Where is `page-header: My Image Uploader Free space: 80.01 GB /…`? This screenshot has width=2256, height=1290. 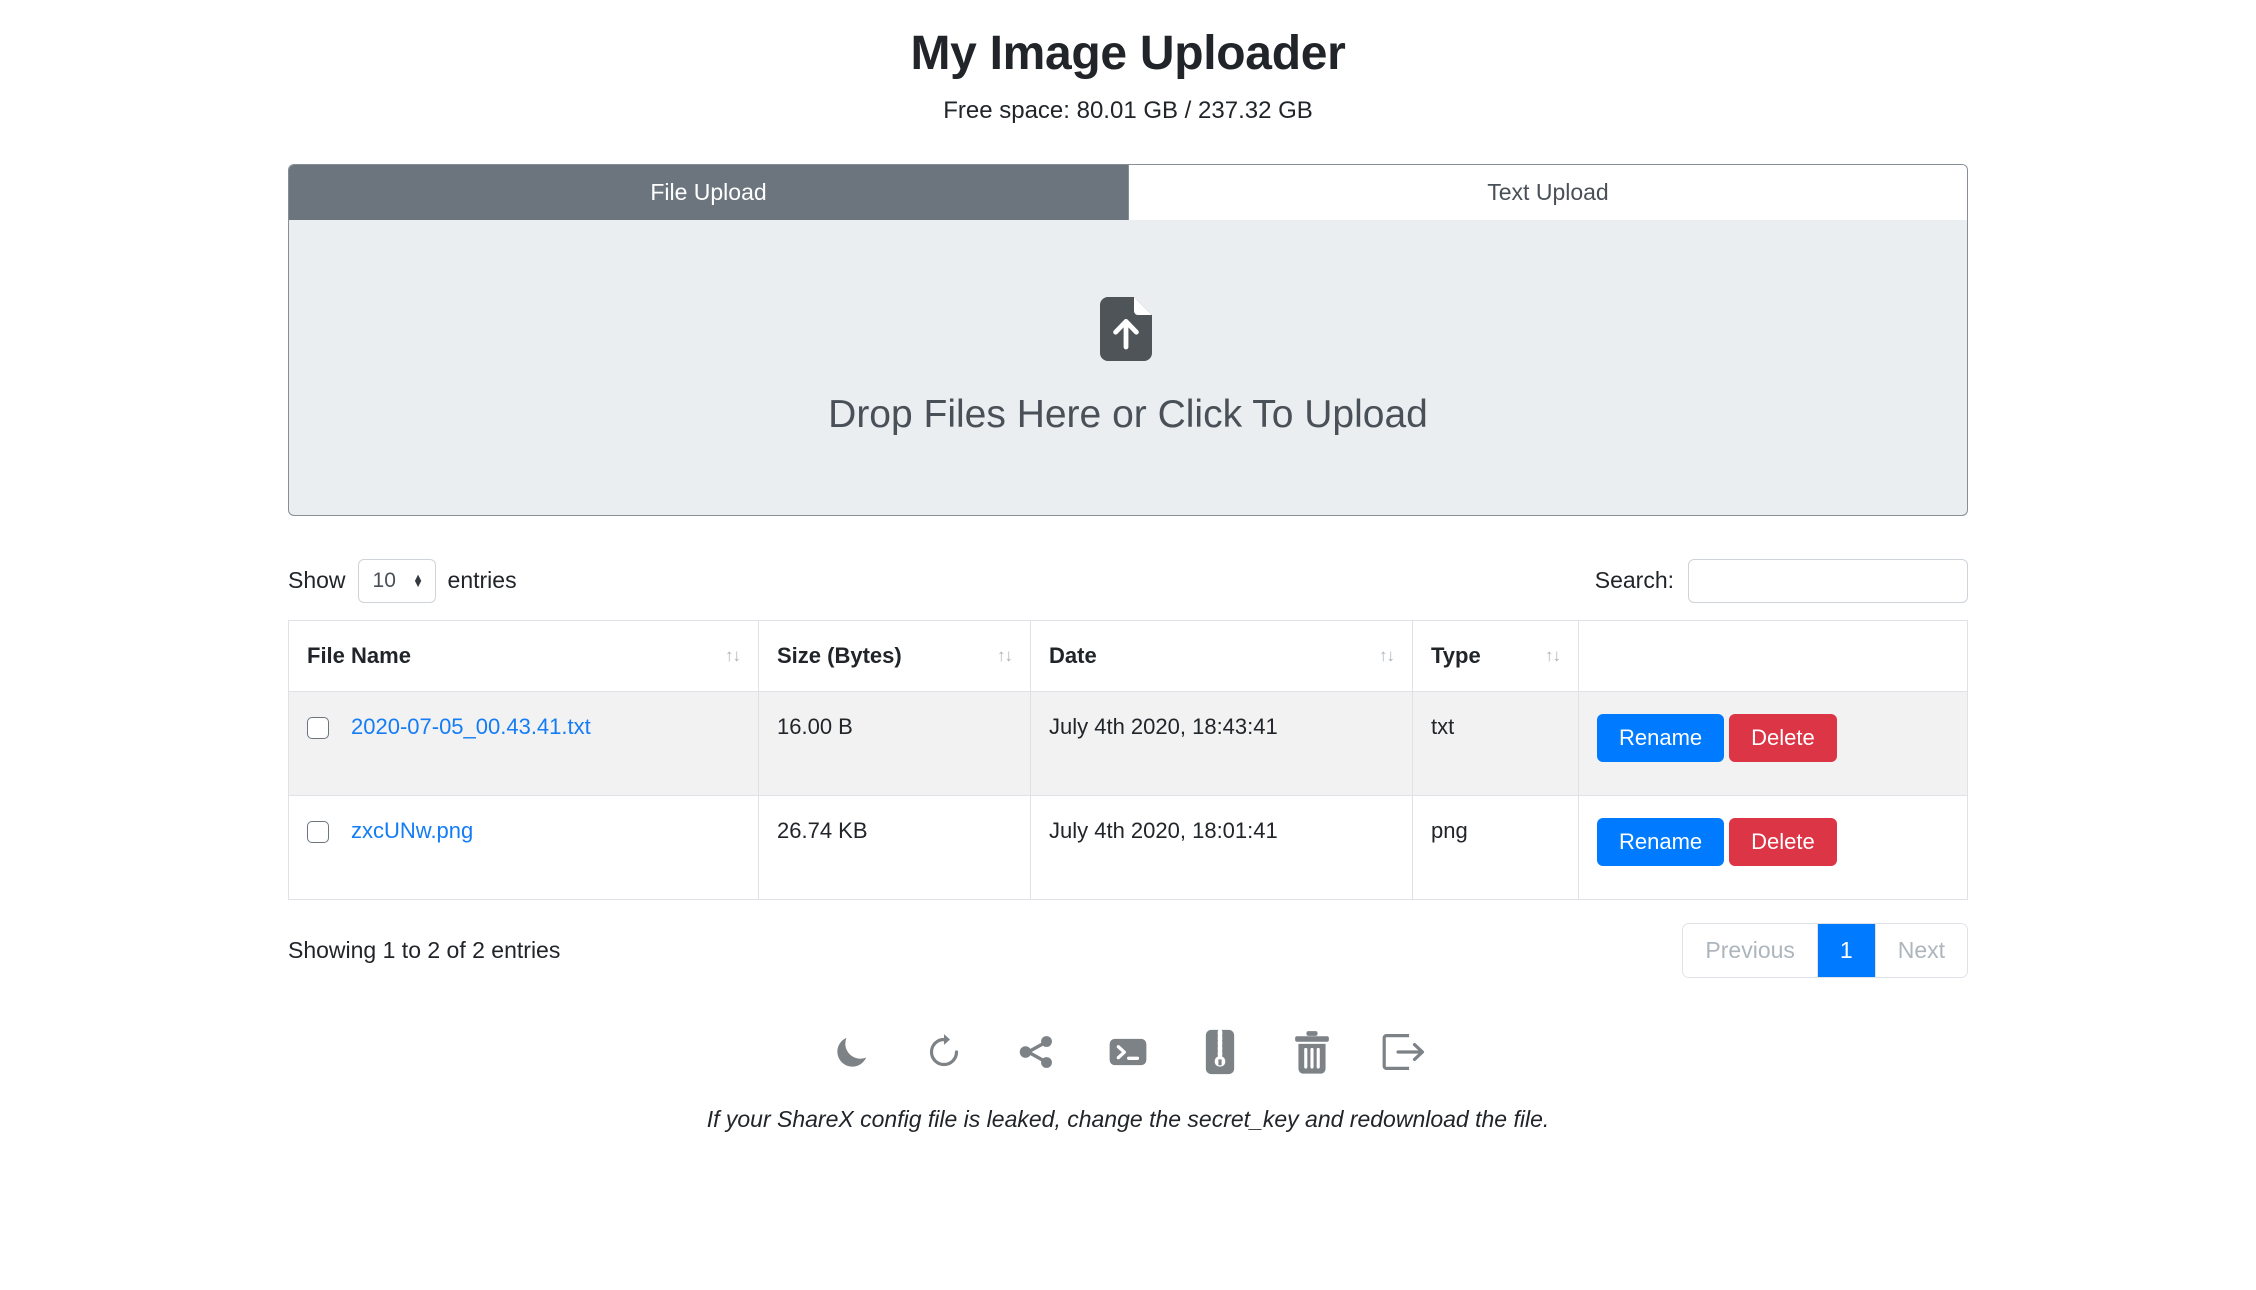 page-header: My Image Uploader Free space: 80.01 GB /… is located at coordinates (1128, 63).